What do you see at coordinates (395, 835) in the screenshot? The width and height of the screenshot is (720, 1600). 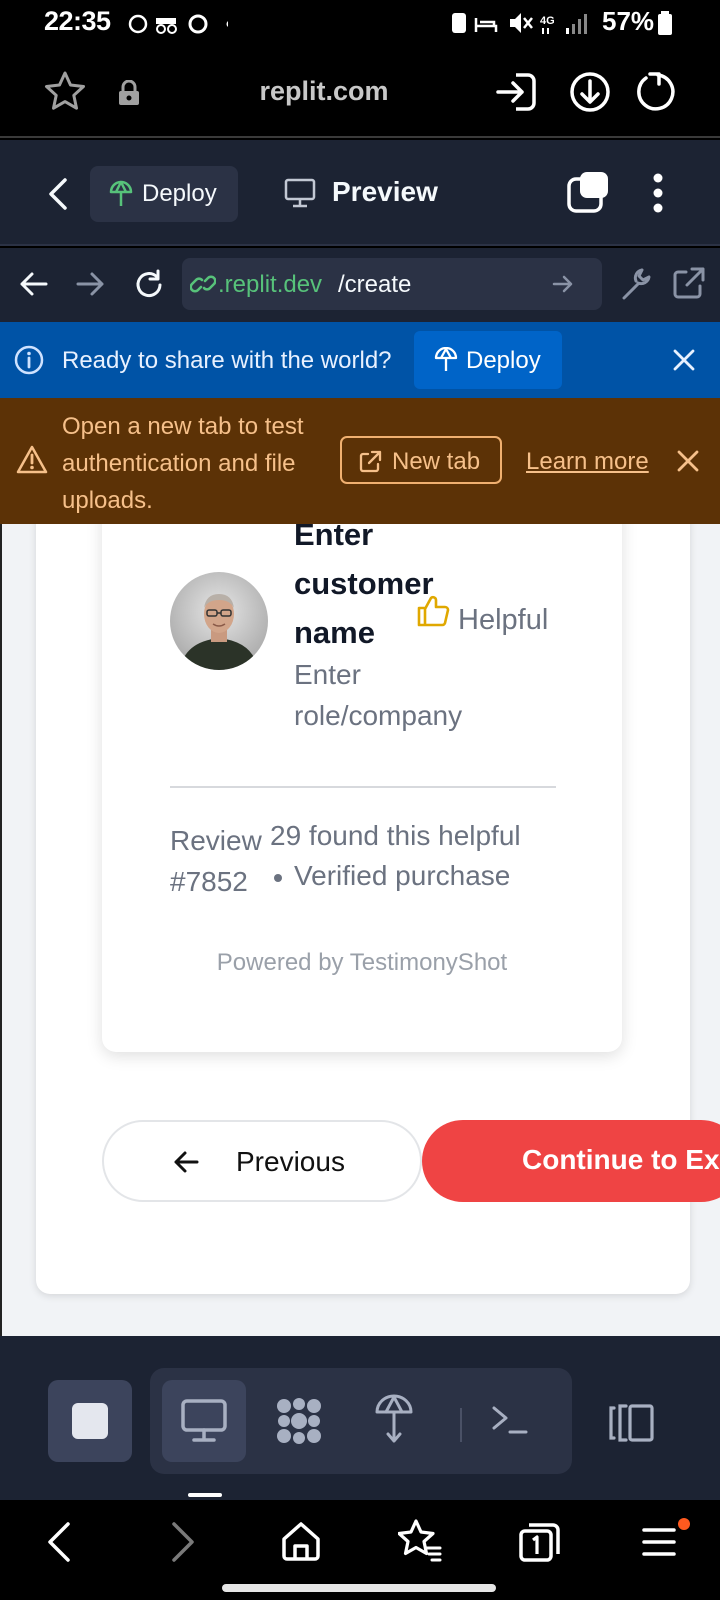 I see `helpful-count: 29 found this helpful` at bounding box center [395, 835].